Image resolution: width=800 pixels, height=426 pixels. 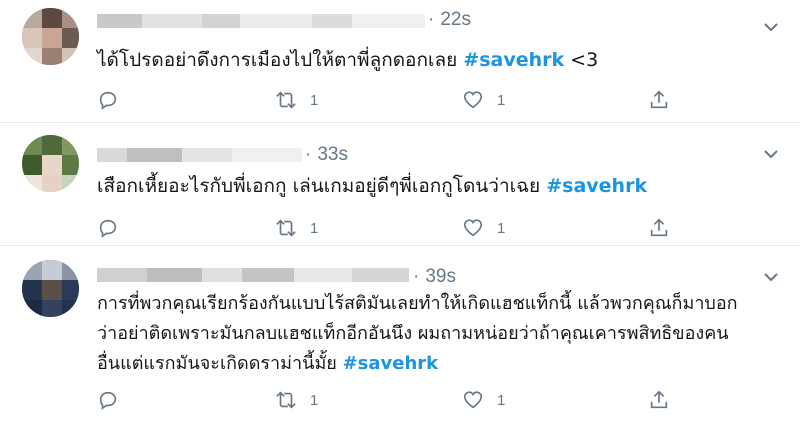 I want to click on timestamp-text: 33s, so click(x=332, y=154).